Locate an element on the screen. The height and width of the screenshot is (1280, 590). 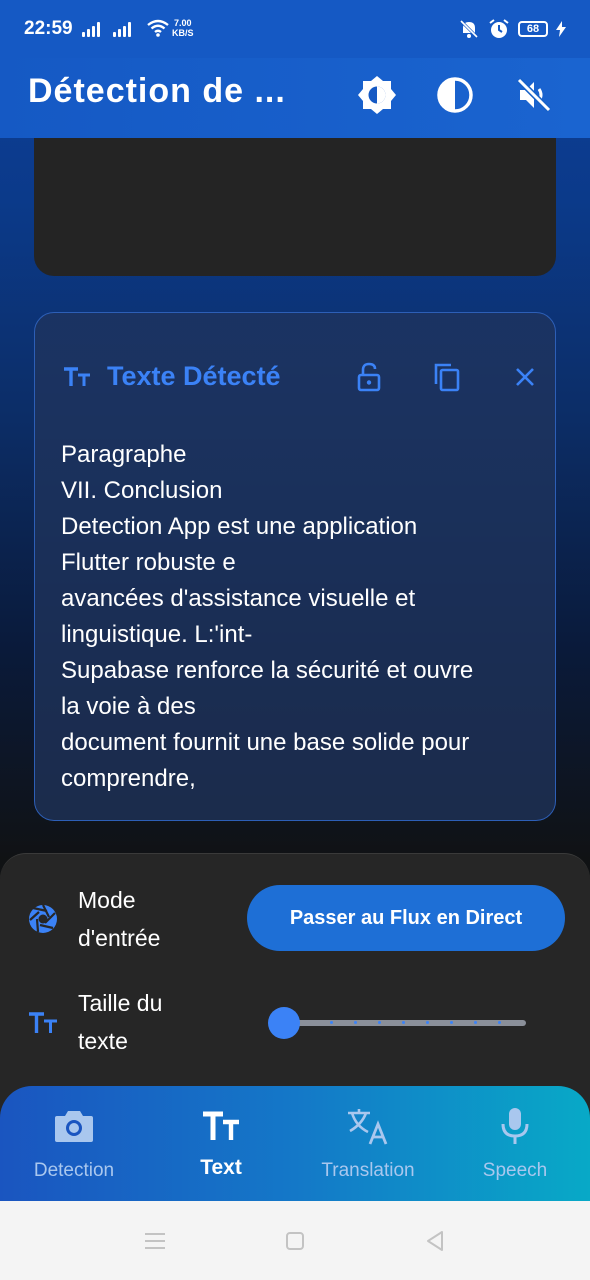
network-speed-value: 7.00 is located at coordinates (182, 23).